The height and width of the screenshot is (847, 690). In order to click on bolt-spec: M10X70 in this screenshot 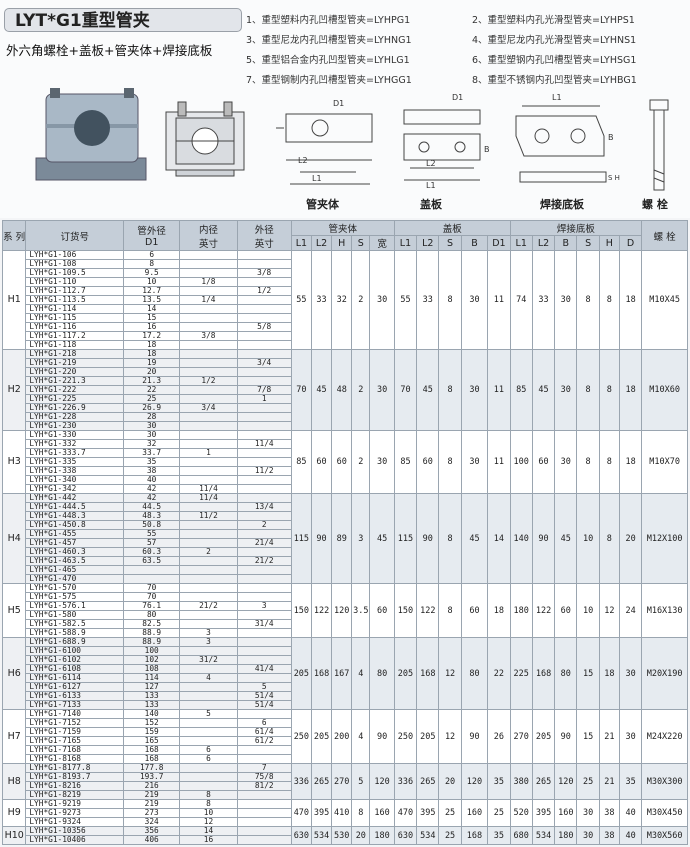, I will do `click(664, 462)`.